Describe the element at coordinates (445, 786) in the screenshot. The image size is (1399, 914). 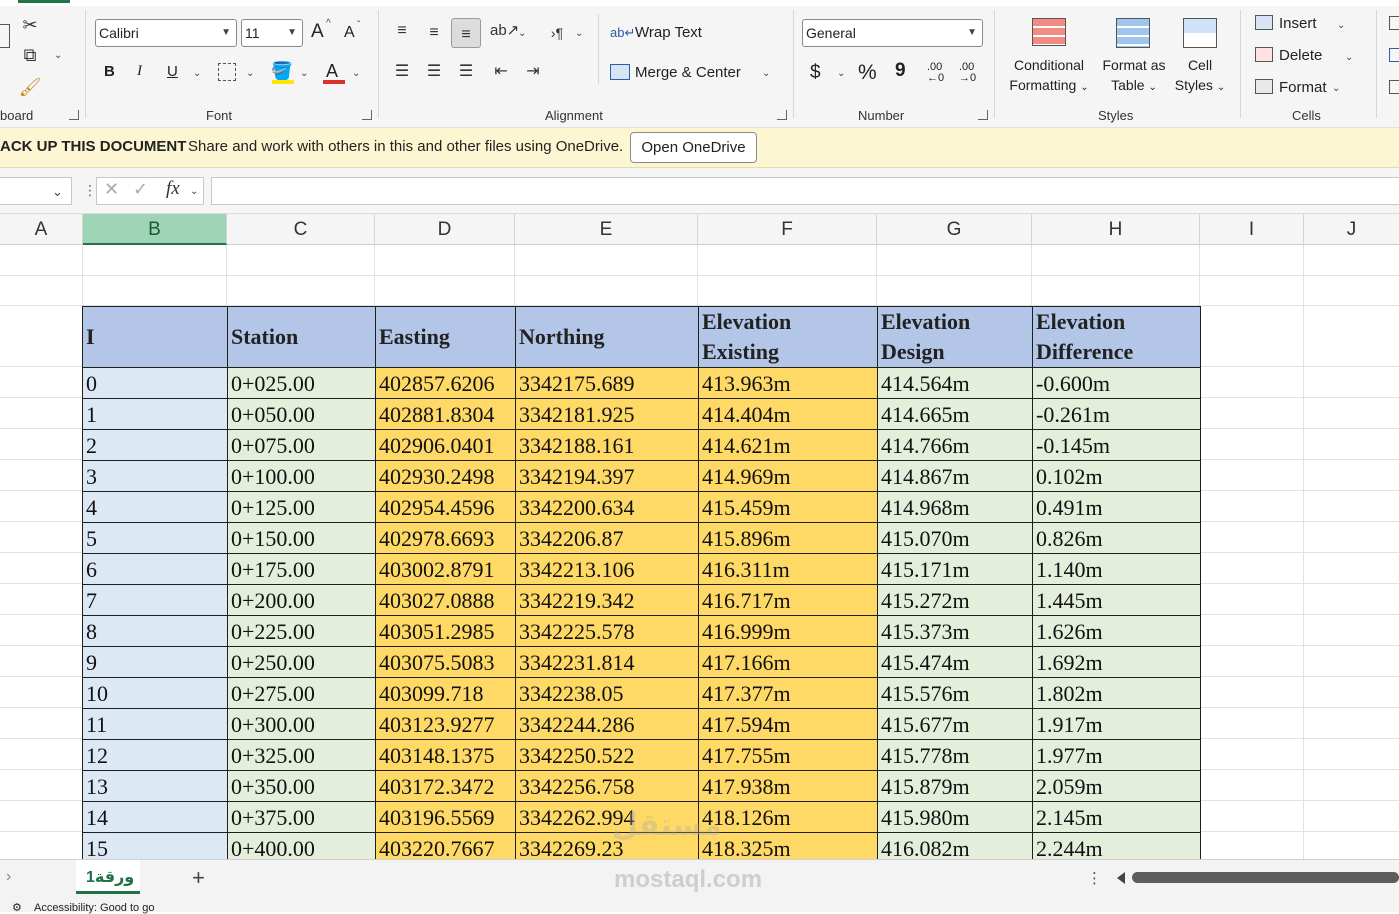
I see `cell-easting: 403172.3472` at that location.